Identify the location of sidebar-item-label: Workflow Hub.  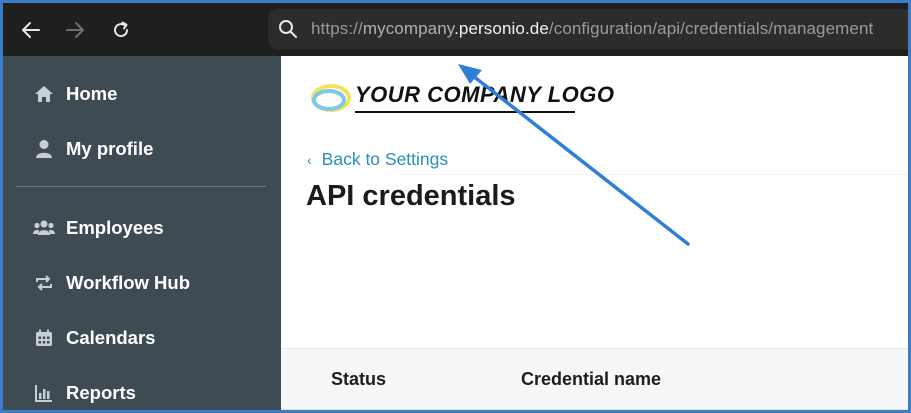
(128, 282).